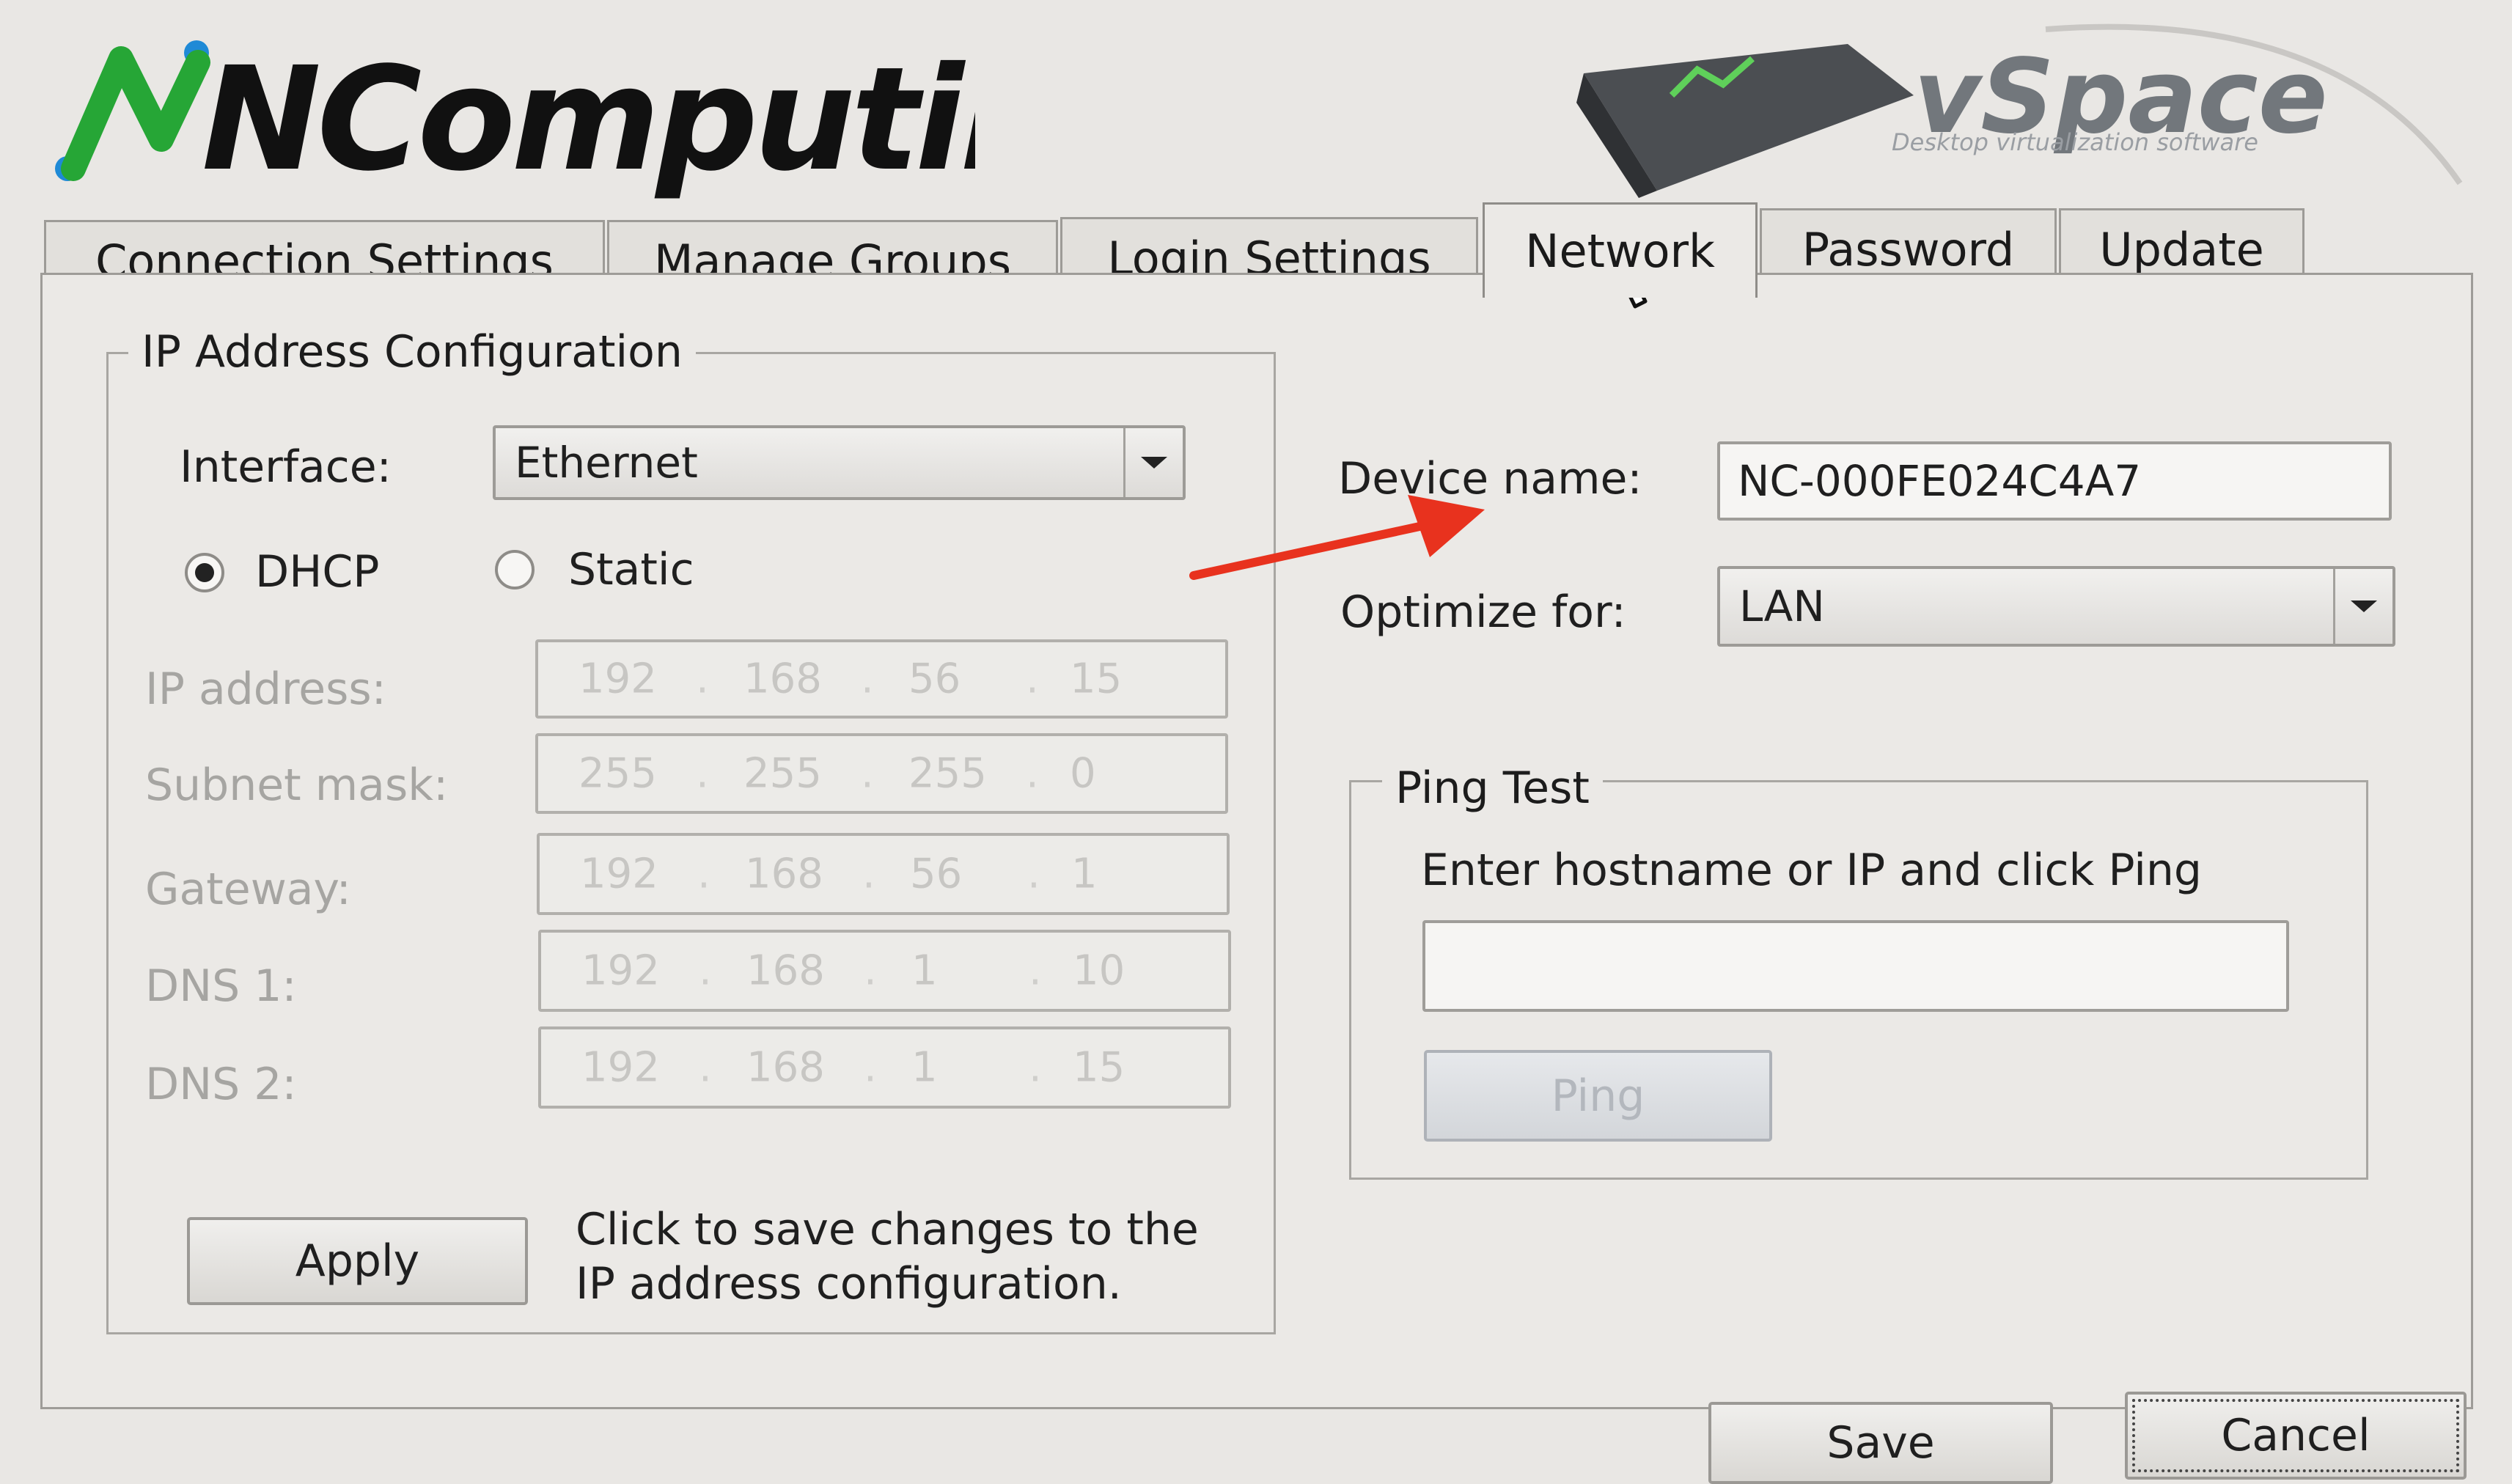 This screenshot has height=1484, width=2512. Describe the element at coordinates (606, 463) in the screenshot. I see `interface-value: Ethernet` at that location.